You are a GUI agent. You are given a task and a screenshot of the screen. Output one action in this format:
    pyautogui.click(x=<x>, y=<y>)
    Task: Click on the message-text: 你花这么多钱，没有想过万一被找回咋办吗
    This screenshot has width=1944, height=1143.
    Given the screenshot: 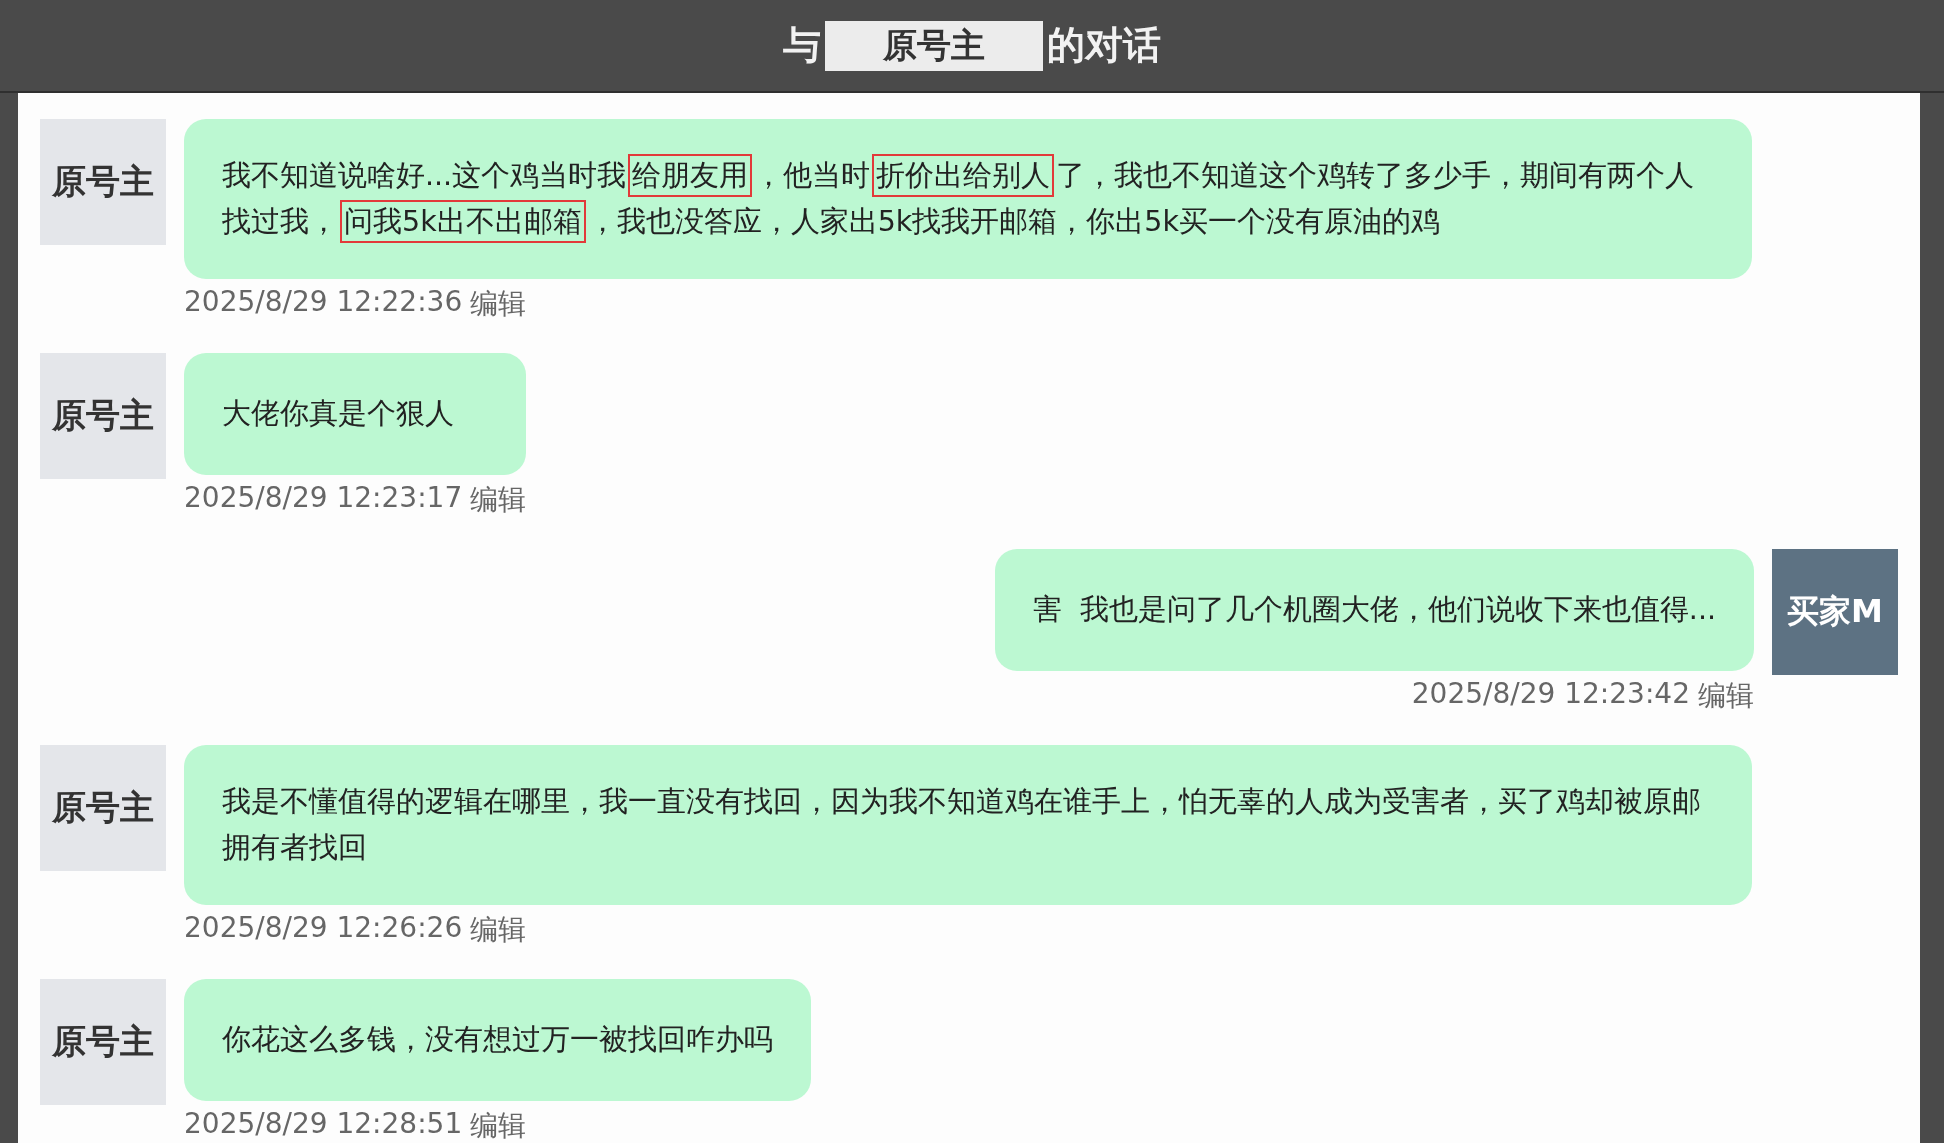 What is the action you would take?
    pyautogui.click(x=497, y=1040)
    